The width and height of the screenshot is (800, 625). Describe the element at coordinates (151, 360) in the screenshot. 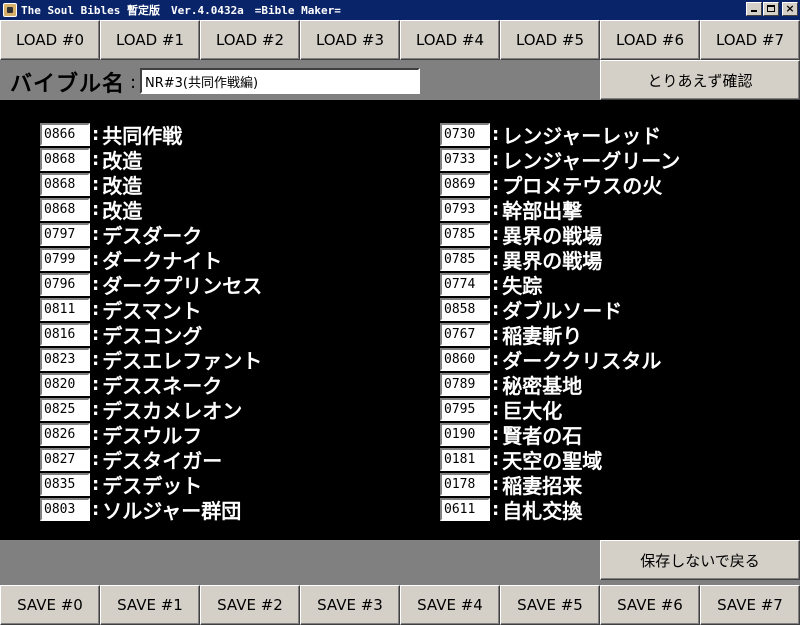

I see `card-row: :デスエレファント` at that location.